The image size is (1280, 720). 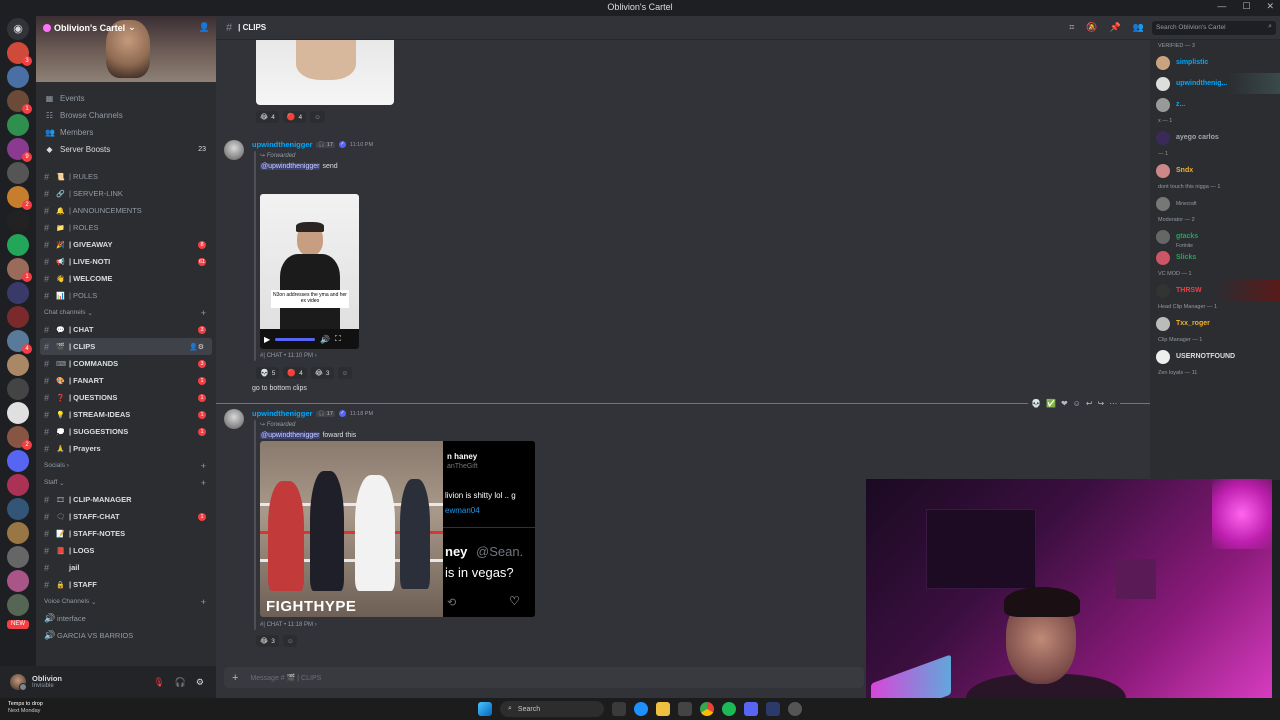 I want to click on discord-icon, so click(x=751, y=709).